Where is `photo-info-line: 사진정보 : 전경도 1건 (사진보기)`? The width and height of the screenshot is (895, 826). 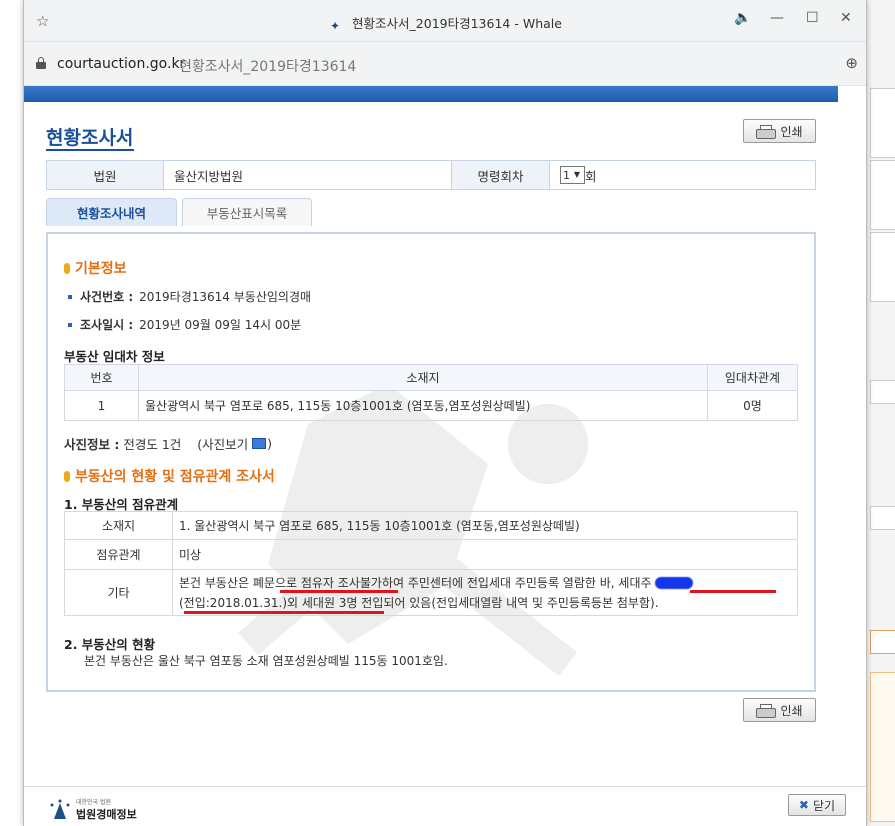
photo-info-line: 사진정보 : 전경도 1건 (사진보기) is located at coordinates (168, 443).